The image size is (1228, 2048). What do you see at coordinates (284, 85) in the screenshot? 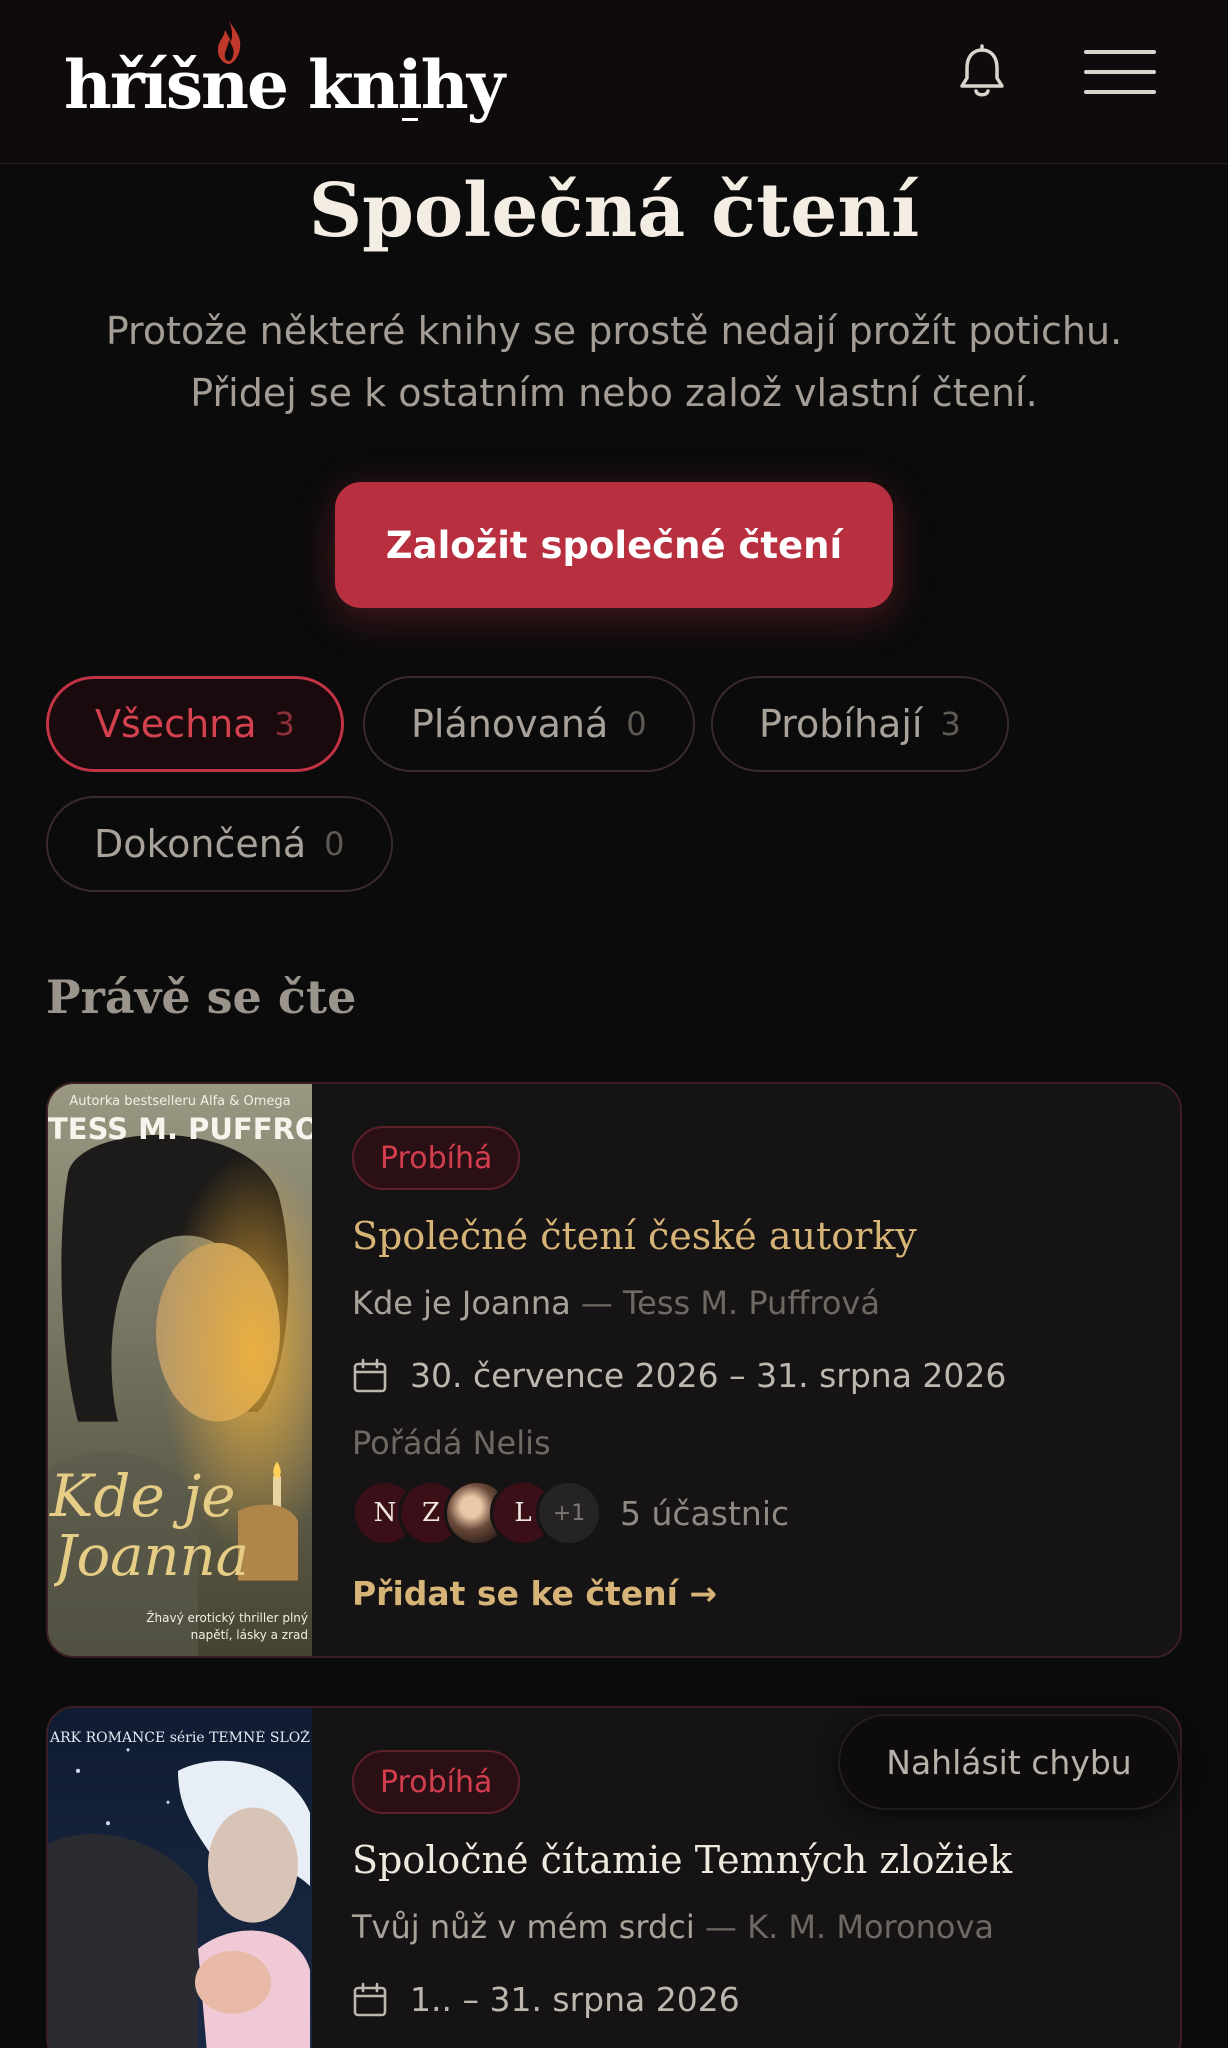
I see `site-logo: hříšne knihy` at bounding box center [284, 85].